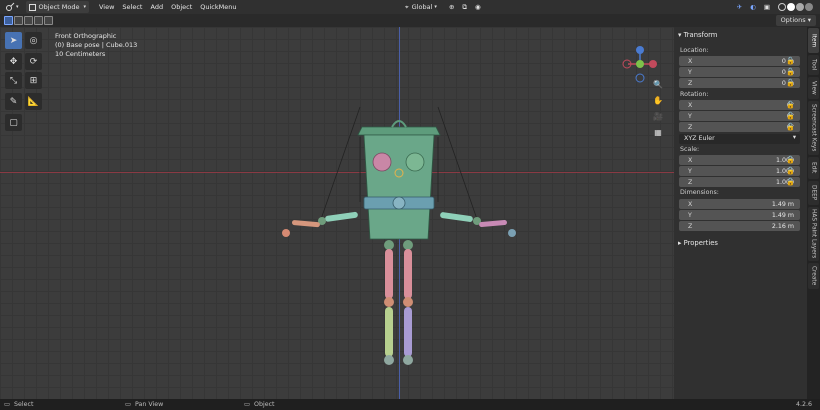 The width and height of the screenshot is (820, 410). What do you see at coordinates (264, 404) in the screenshot?
I see `status-object: Object` at bounding box center [264, 404].